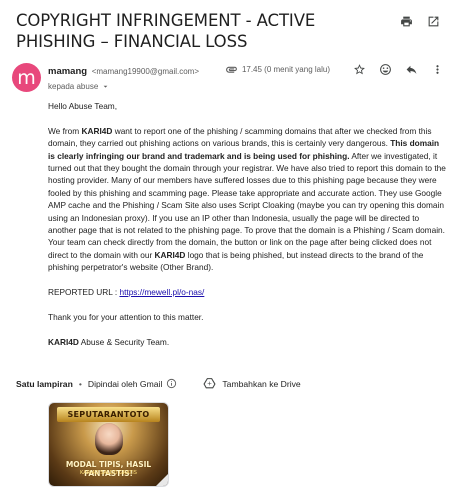  What do you see at coordinates (248, 342) in the screenshot?
I see `signature: KARI4D Abuse & Security Team.` at bounding box center [248, 342].